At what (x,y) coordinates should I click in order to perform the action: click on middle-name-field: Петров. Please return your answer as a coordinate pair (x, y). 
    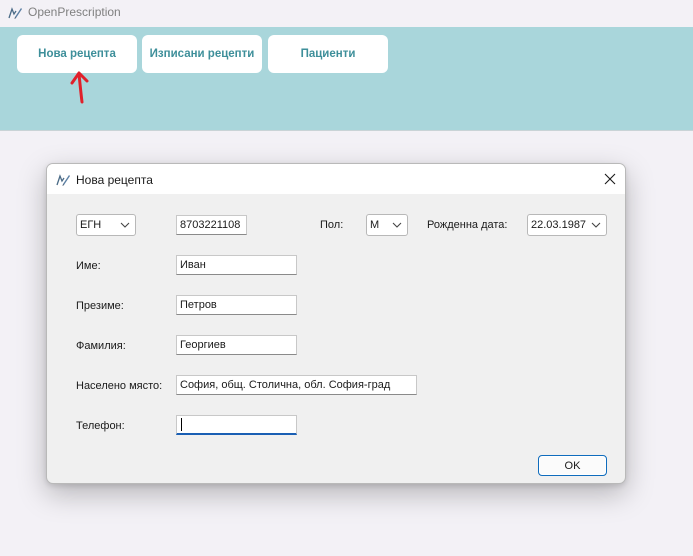
    Looking at the image, I should click on (236, 305).